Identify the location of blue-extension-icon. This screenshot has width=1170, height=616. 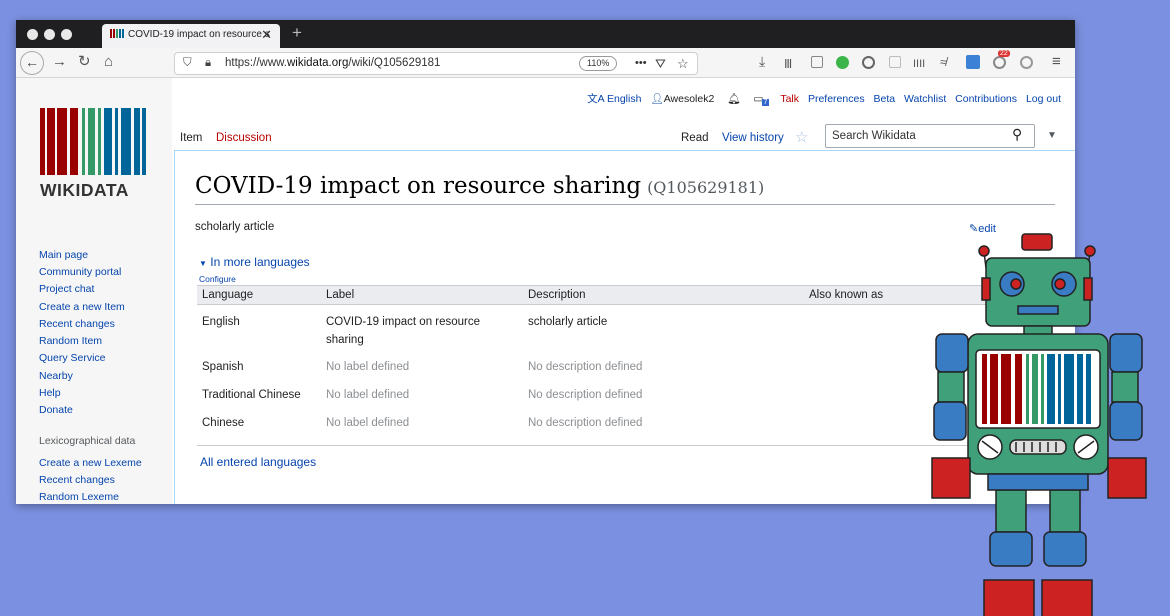
(973, 62).